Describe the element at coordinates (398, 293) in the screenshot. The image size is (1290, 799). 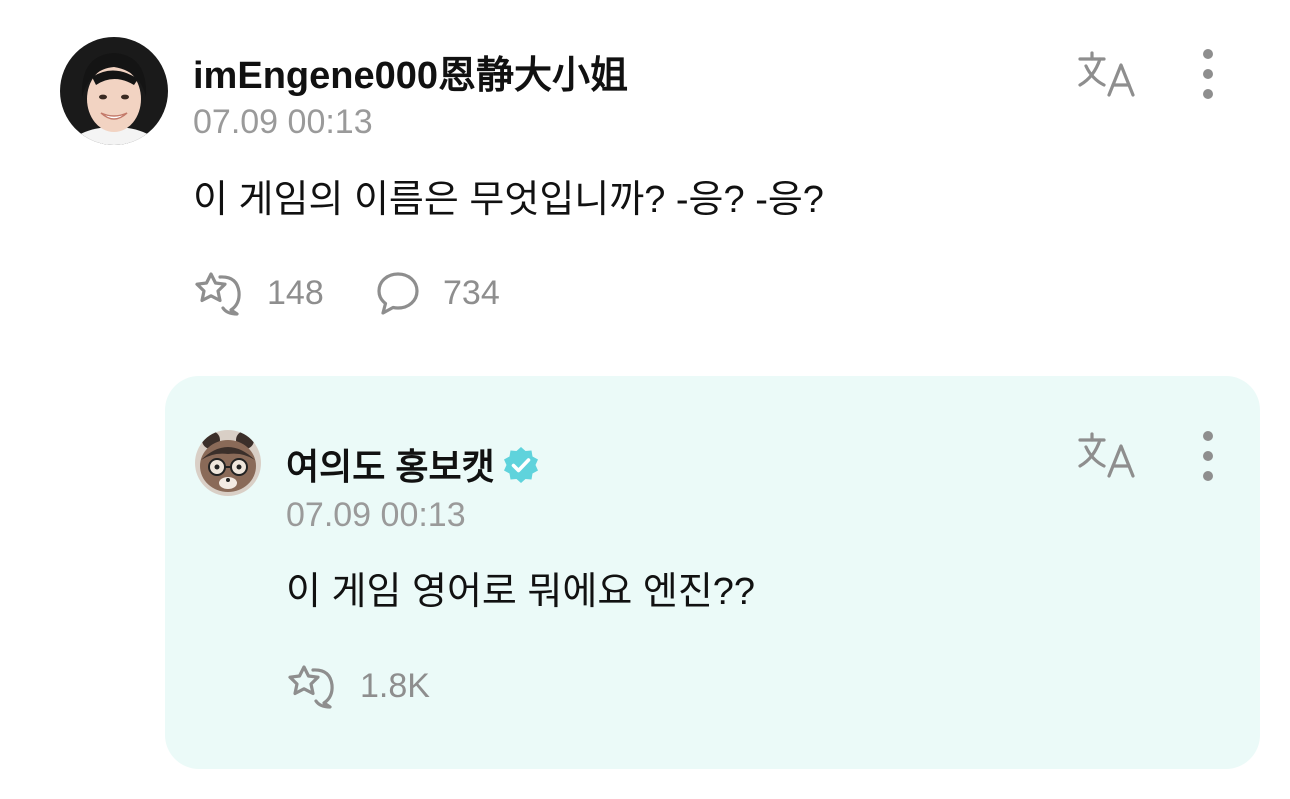
I see `speech-bubble-icon` at that location.